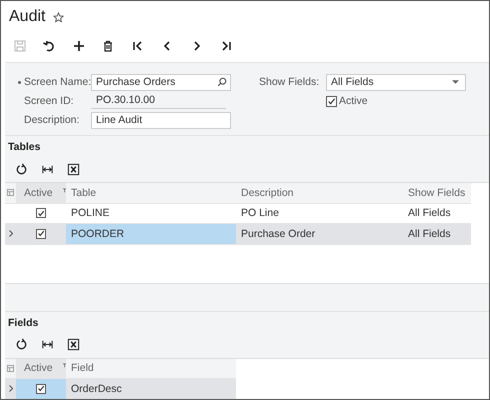 The width and height of the screenshot is (490, 400). I want to click on table-cell: OrderDesc, so click(96, 388).